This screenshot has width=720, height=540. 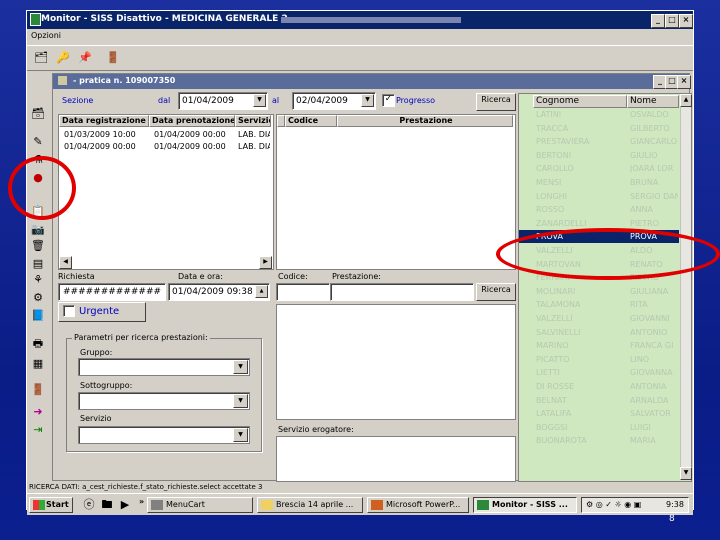 What do you see at coordinates (496, 292) in the screenshot?
I see `search-prestazione-button: Ricerca` at bounding box center [496, 292].